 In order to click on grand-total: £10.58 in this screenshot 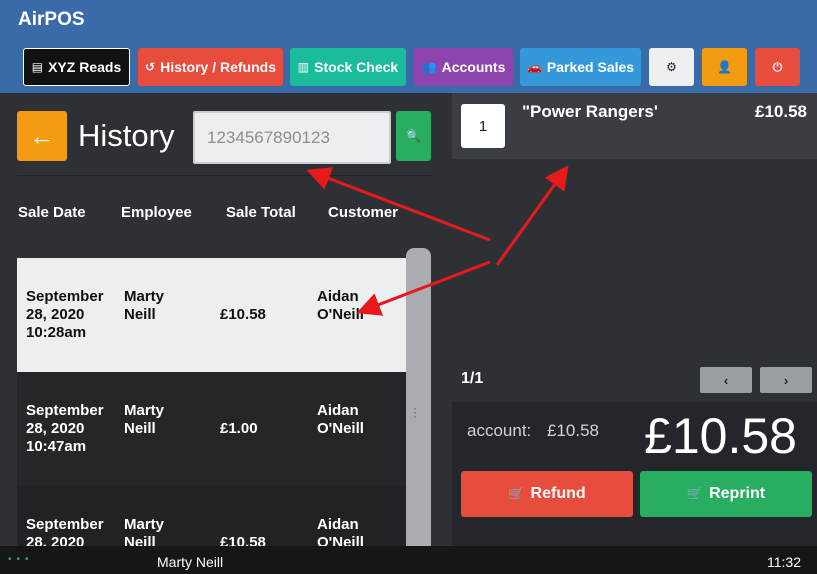, I will do `click(720, 436)`.